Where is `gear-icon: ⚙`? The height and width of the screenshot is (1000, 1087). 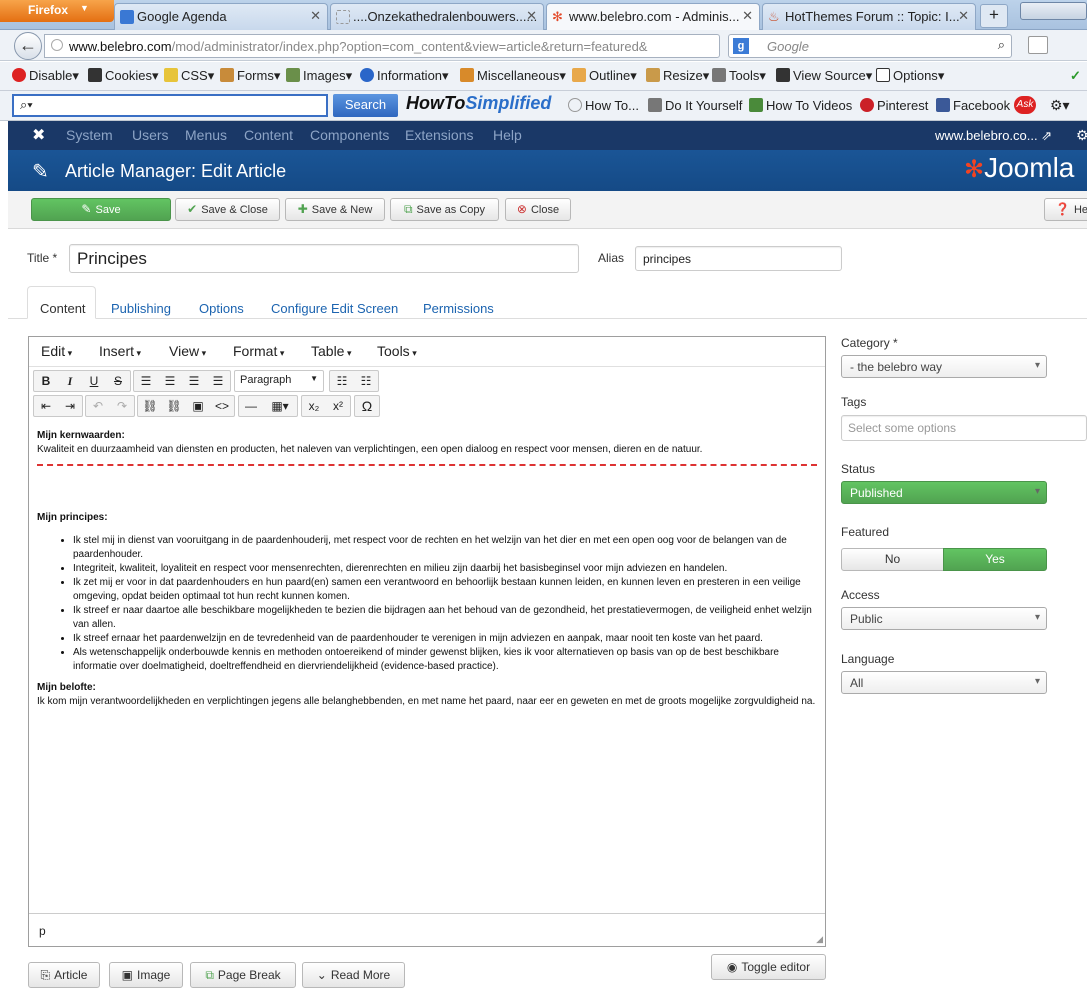 gear-icon: ⚙ is located at coordinates (1081, 135).